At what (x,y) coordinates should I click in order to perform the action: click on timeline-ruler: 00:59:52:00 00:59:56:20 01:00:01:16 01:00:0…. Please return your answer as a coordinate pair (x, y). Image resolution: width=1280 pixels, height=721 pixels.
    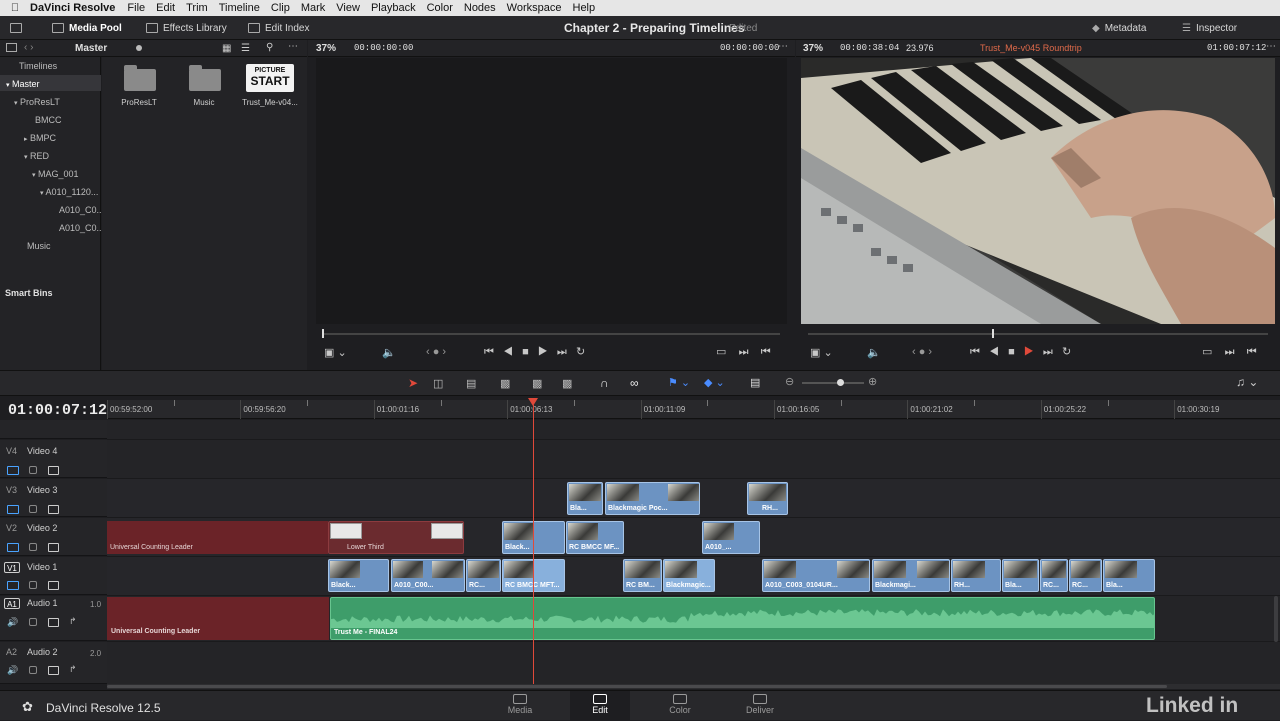
    Looking at the image, I should click on (693, 409).